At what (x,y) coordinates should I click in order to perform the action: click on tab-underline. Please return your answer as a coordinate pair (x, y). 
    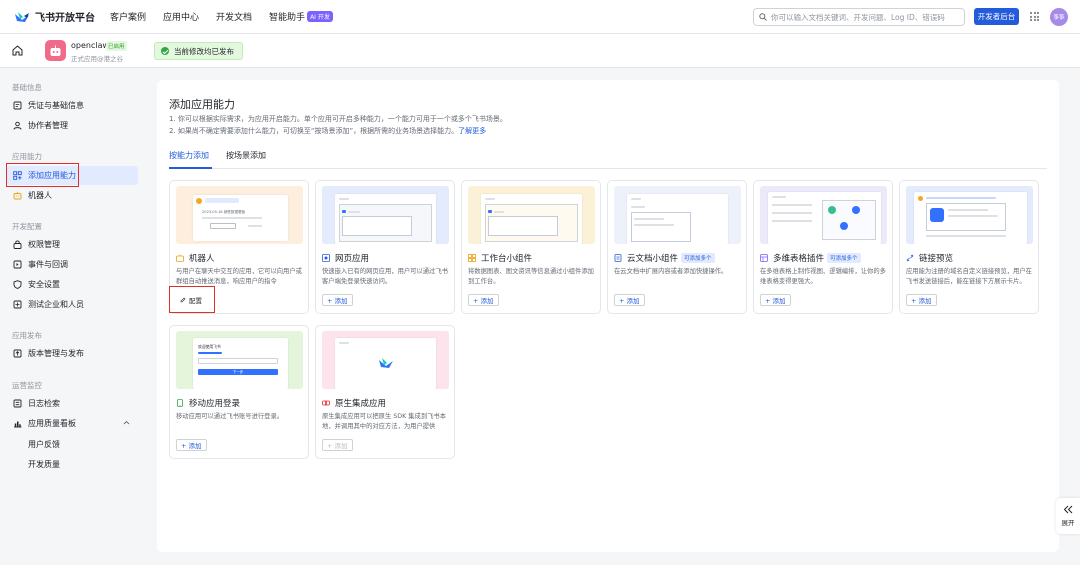
    Looking at the image, I should click on (190, 168).